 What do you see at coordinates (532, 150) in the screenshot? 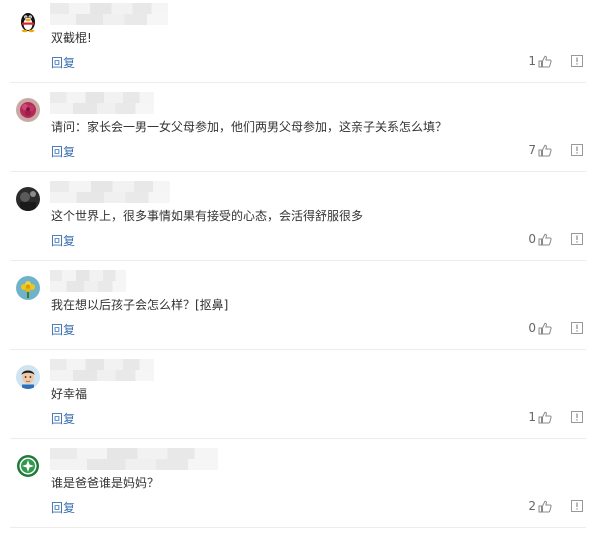
I see `like-count: 7` at bounding box center [532, 150].